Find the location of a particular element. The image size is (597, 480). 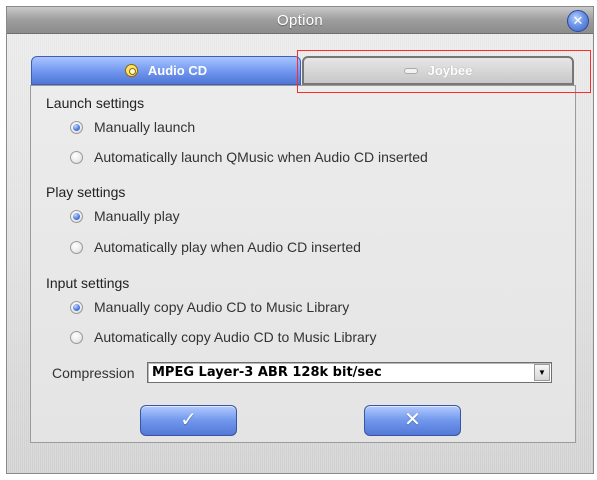

compression-label: Compression is located at coordinates (93, 373).